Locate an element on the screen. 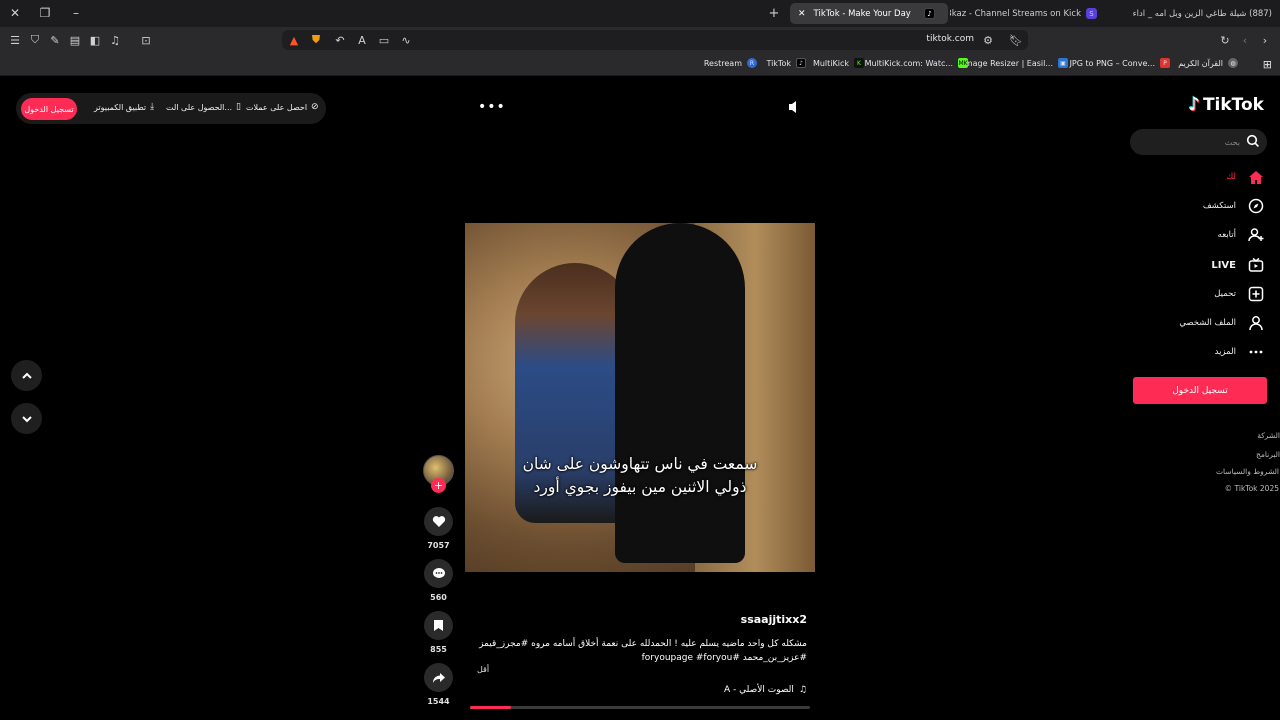 The height and width of the screenshot is (720, 1280). bookmark-icon is located at coordinates (438, 625).